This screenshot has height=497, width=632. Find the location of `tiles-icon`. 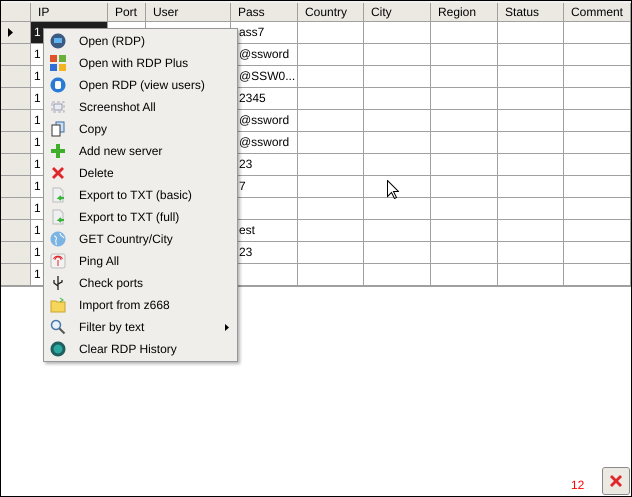

tiles-icon is located at coordinates (58, 63).